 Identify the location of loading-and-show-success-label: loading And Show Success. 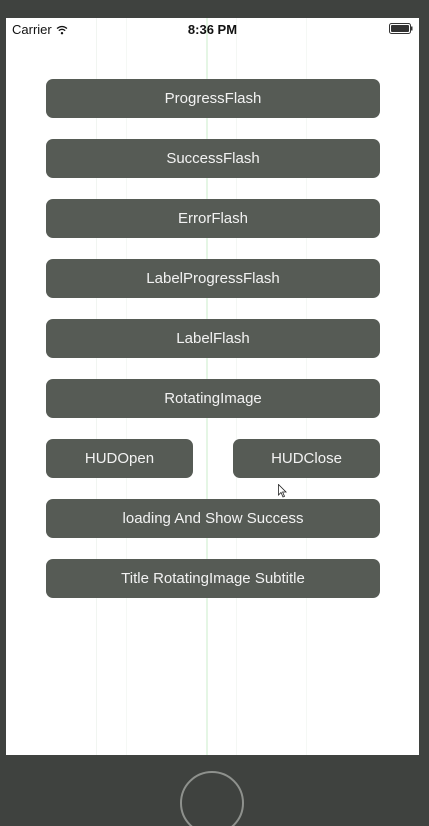
(213, 518).